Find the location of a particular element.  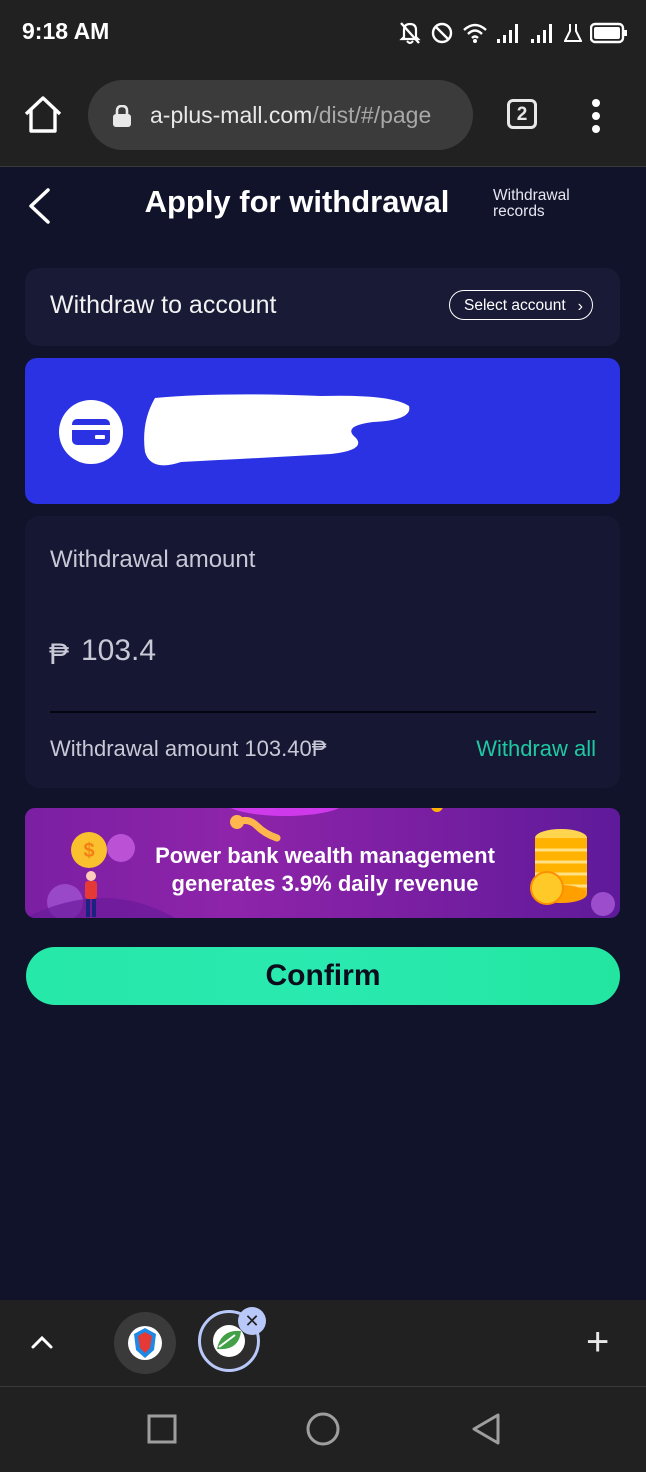

withdraw-all-link: Withdraw all is located at coordinates (536, 749).